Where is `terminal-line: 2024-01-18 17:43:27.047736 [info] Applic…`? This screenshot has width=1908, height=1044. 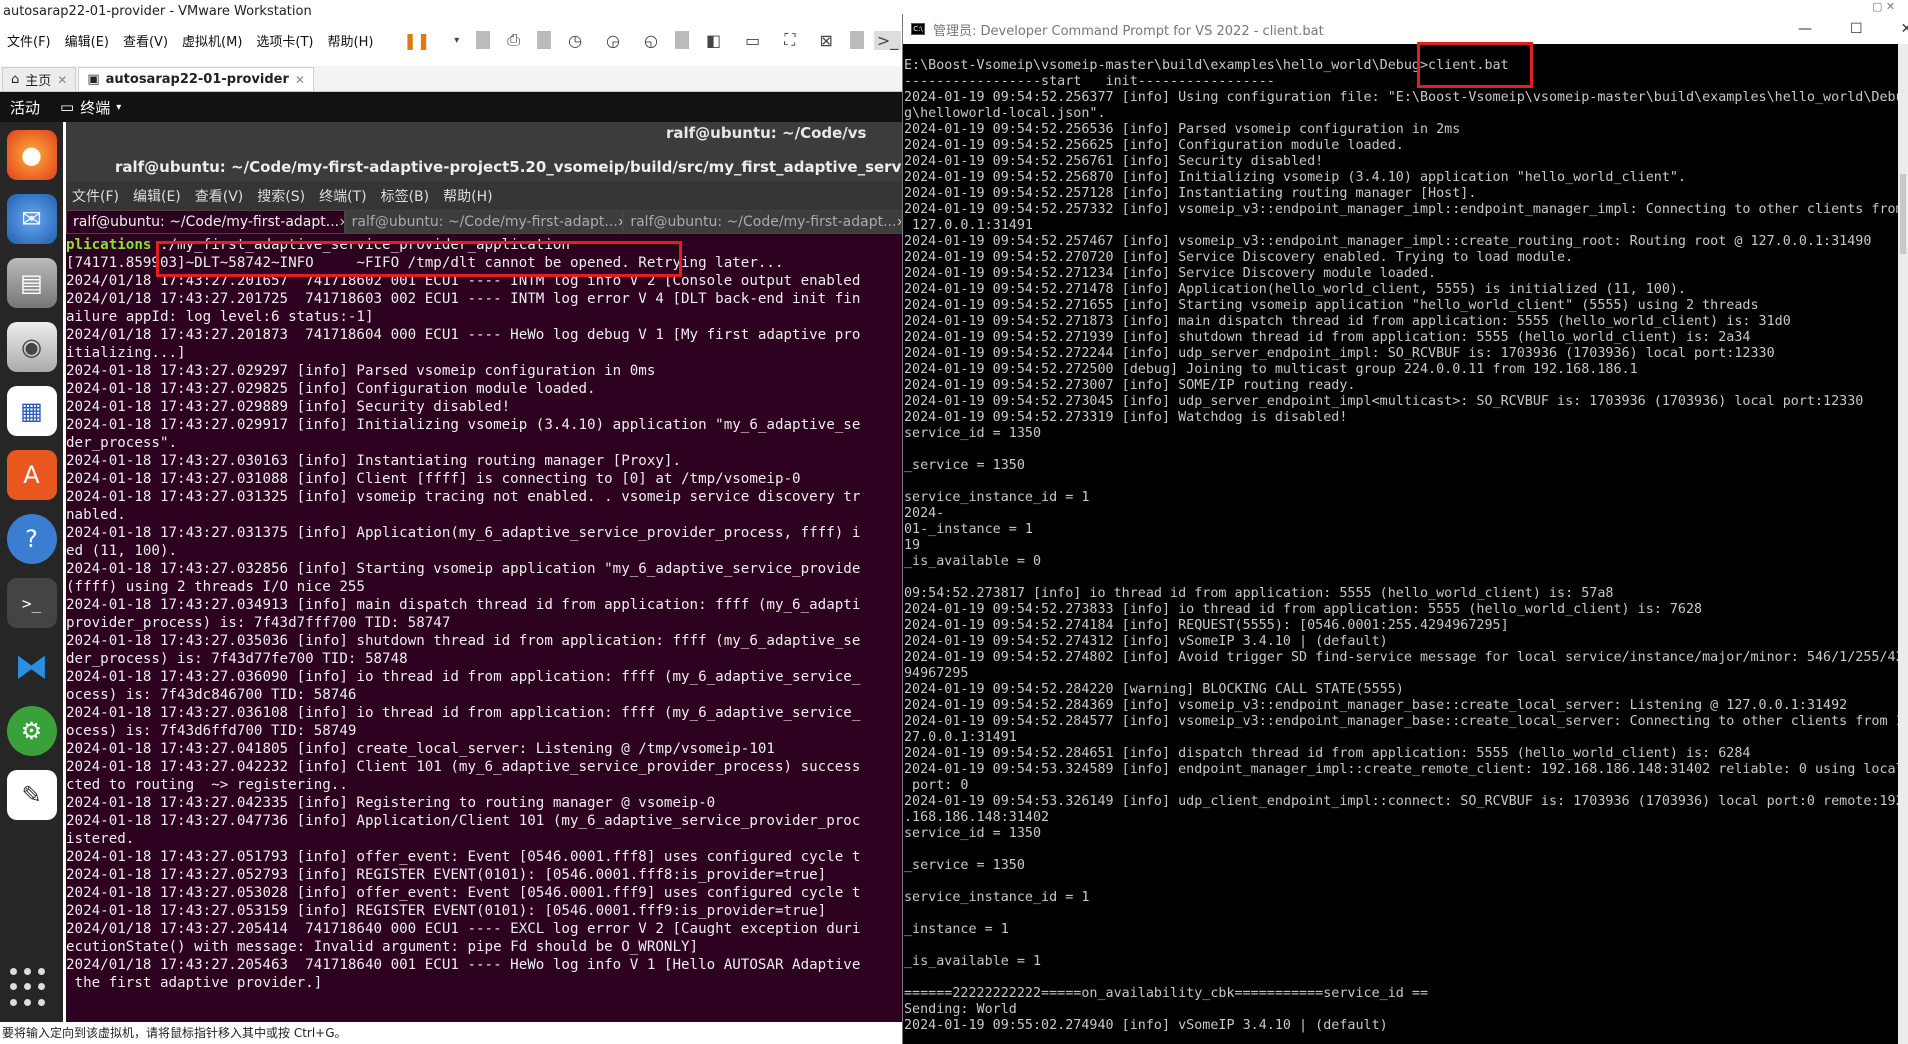
terminal-line: 2024-01-18 17:43:27.047736 [info] Applic… is located at coordinates (463, 821).